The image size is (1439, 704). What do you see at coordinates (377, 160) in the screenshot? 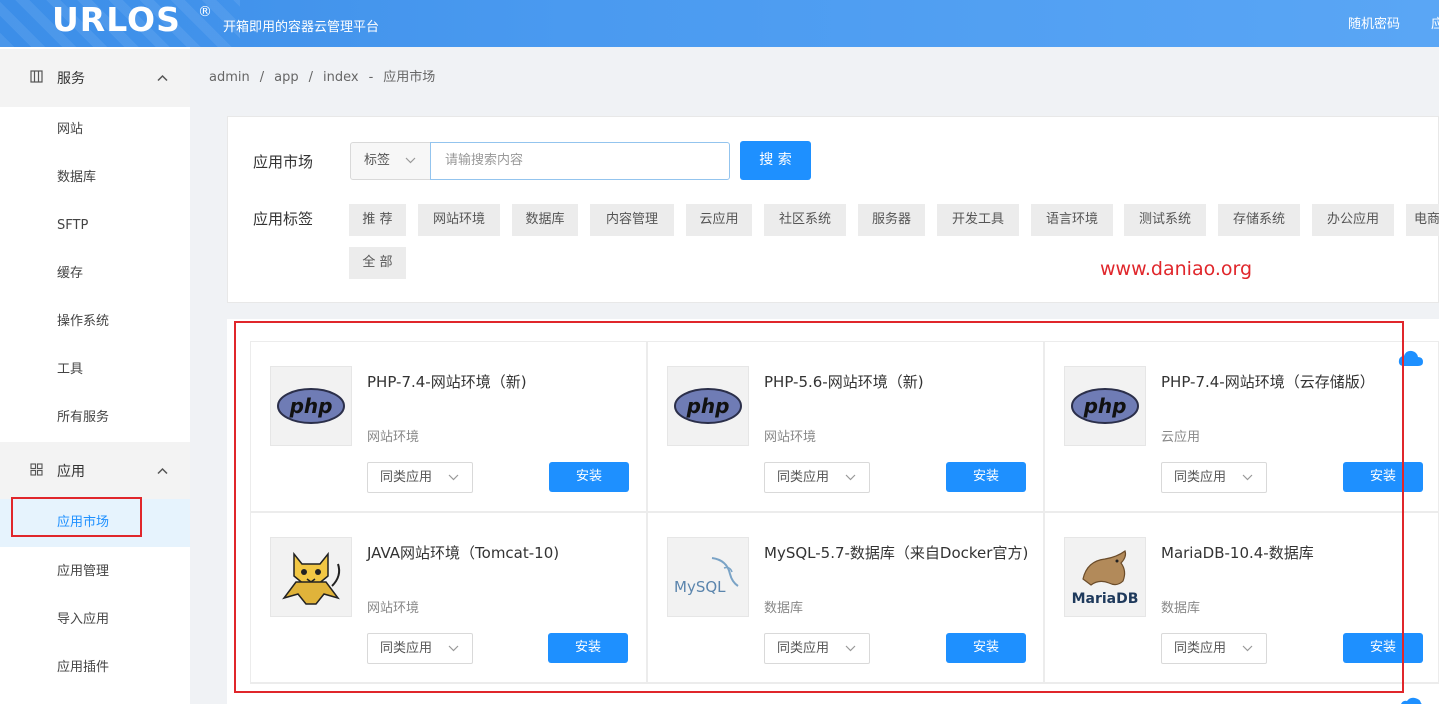
I see `select-value: 标签` at bounding box center [377, 160].